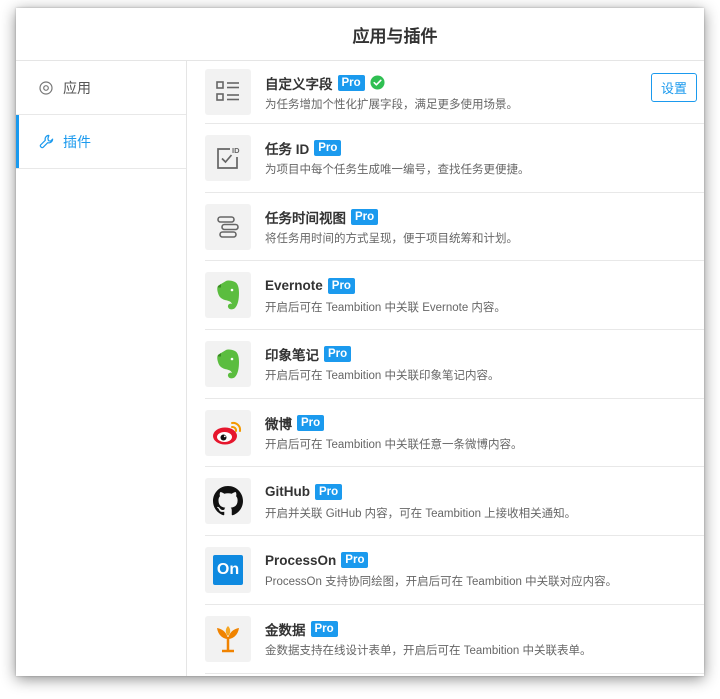 The width and height of the screenshot is (720, 699). I want to click on plugin-row-custom-fields: 自定义字段 Pro 为任务增加个性化扩展字段，满足更多使用场景。 设置, so click(454, 92).